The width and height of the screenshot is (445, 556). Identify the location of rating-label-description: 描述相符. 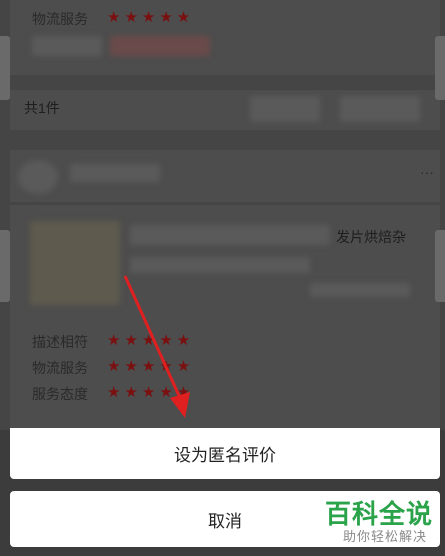
(60, 342).